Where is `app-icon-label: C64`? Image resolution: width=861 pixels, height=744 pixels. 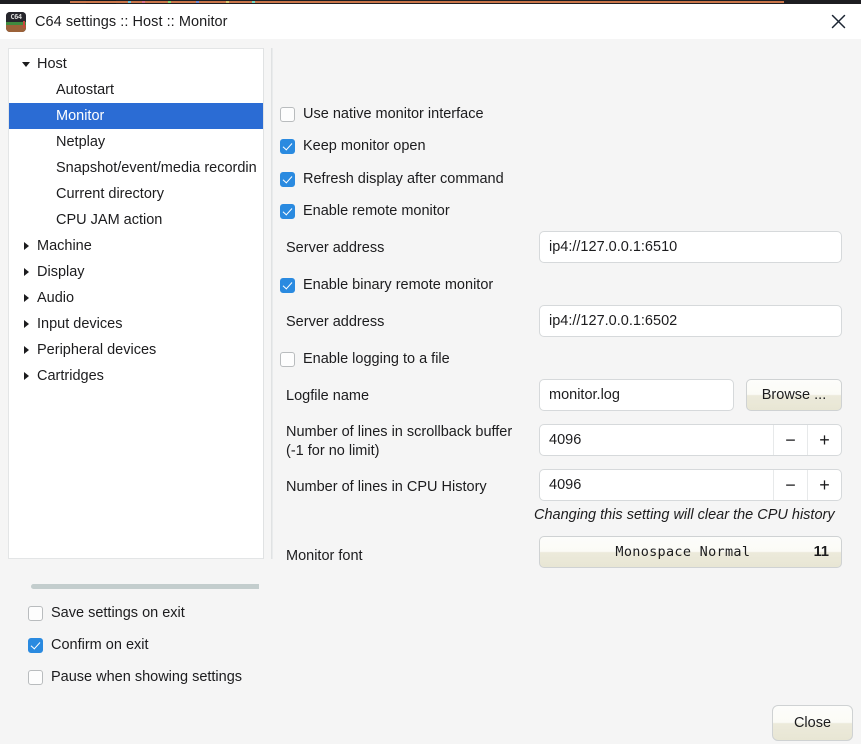
app-icon-label: C64 is located at coordinates (16, 16).